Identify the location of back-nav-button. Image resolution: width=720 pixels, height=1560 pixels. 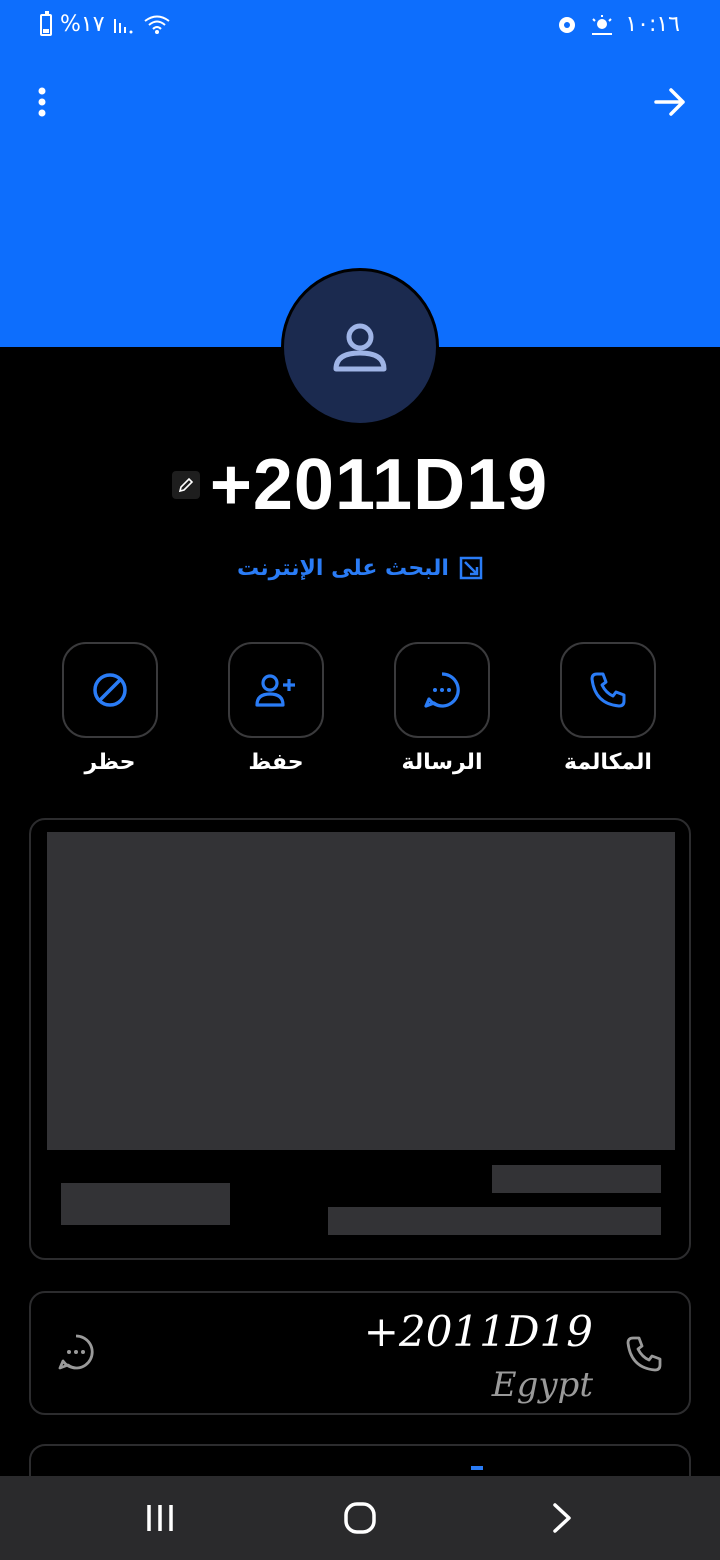
(562, 1518).